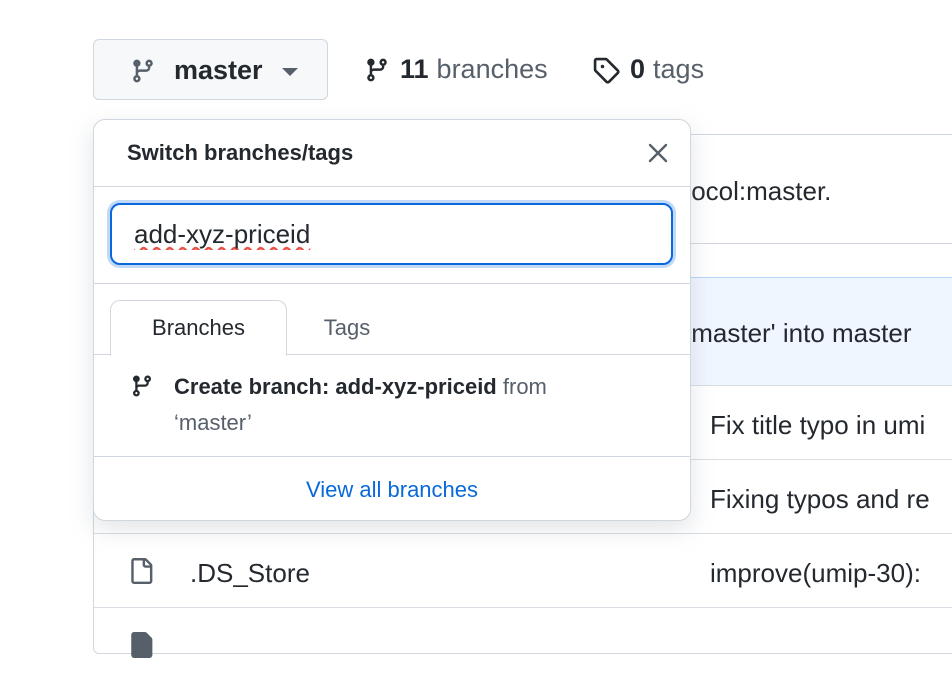 The width and height of the screenshot is (952, 682). I want to click on branch-name-label: master, so click(218, 70).